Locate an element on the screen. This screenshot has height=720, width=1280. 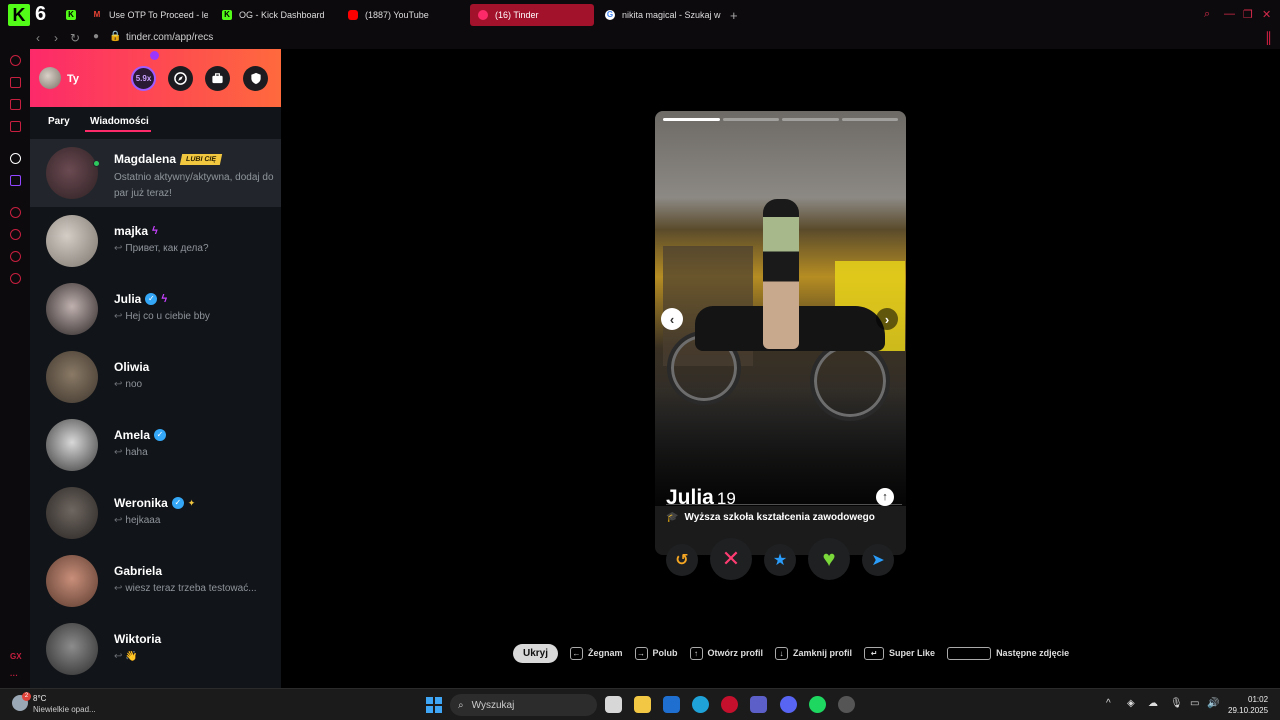
safety-button is located at coordinates (255, 78).